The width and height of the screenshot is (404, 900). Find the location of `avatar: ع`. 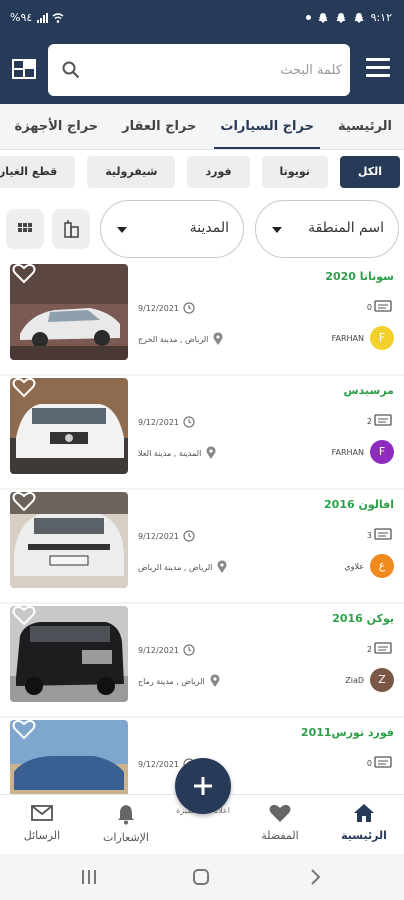

avatar: ع is located at coordinates (382, 566).